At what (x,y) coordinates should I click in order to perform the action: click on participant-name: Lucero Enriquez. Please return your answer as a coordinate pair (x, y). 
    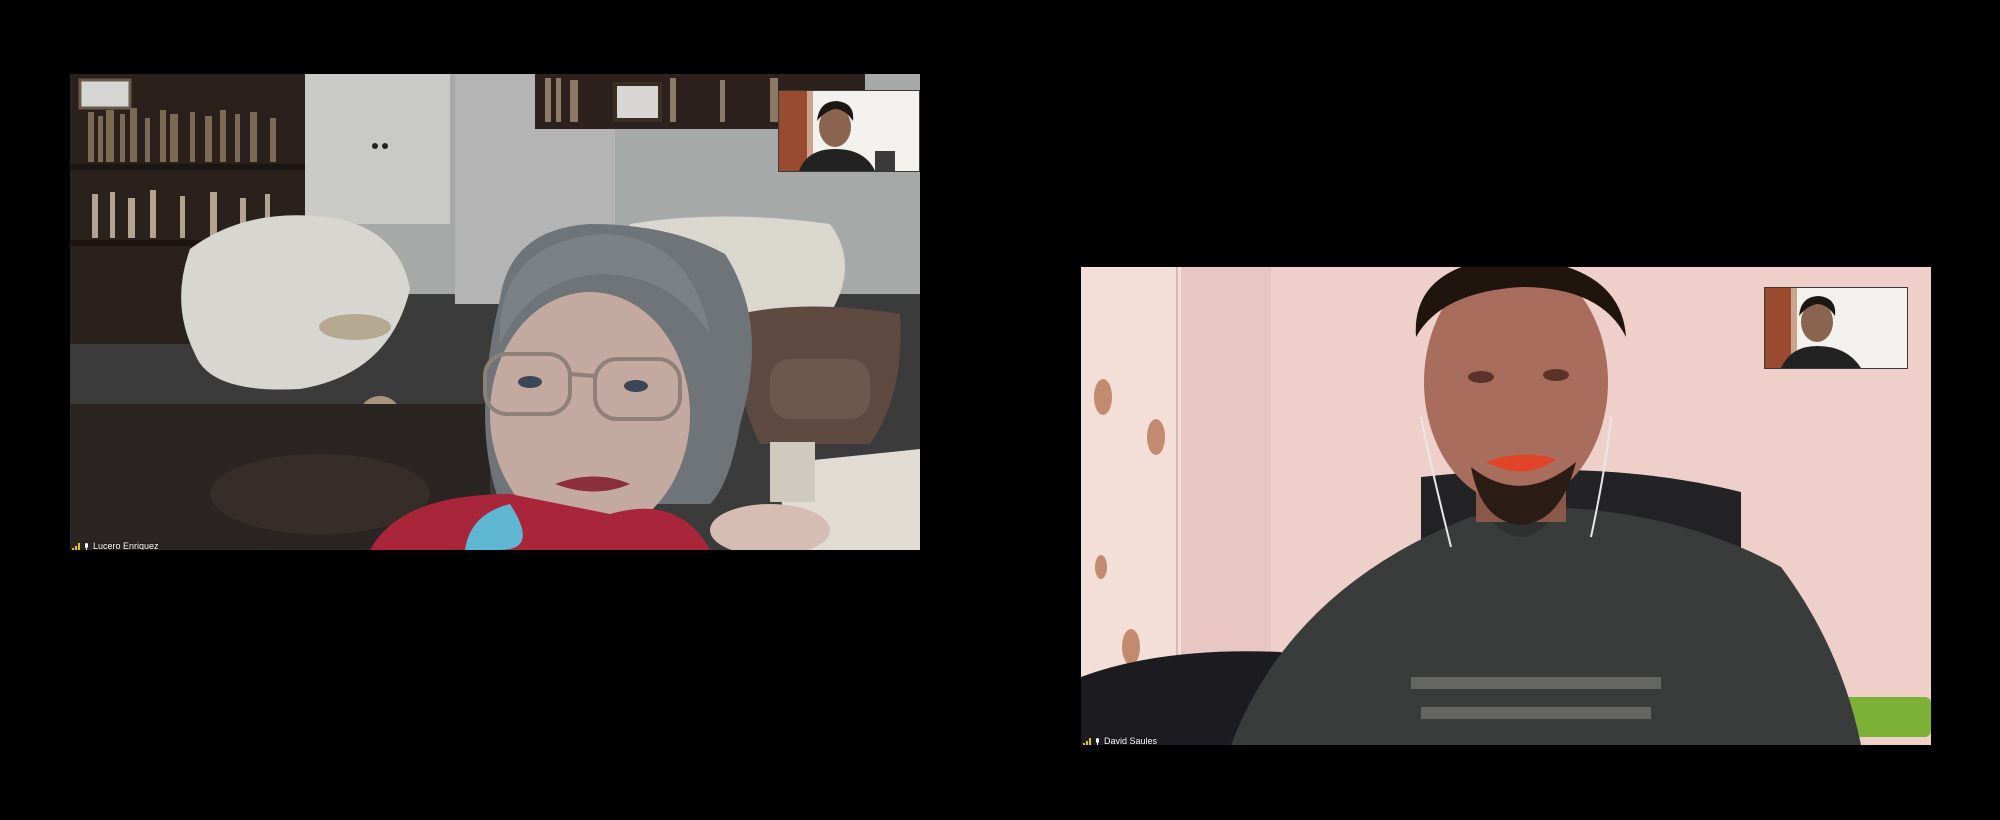
    Looking at the image, I should click on (126, 545).